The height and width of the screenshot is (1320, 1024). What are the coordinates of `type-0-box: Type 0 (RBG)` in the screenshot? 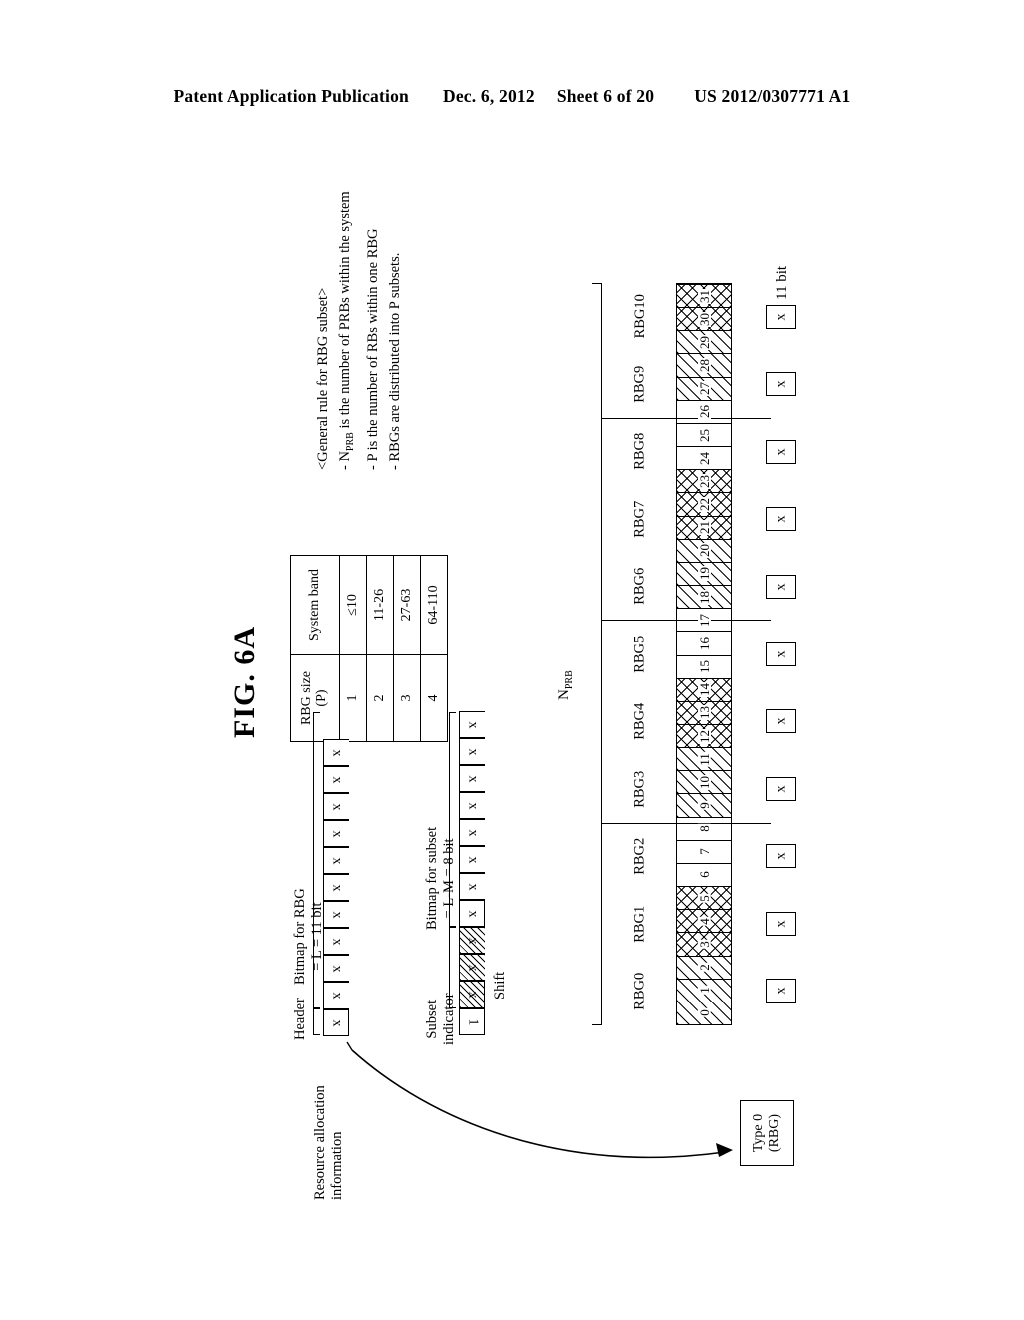 It's located at (767, 1133).